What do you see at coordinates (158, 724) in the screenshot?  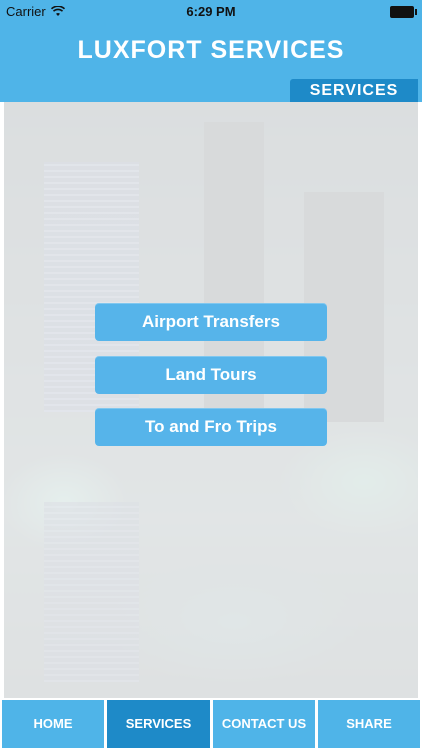 I see `tab-services: SERVICES` at bounding box center [158, 724].